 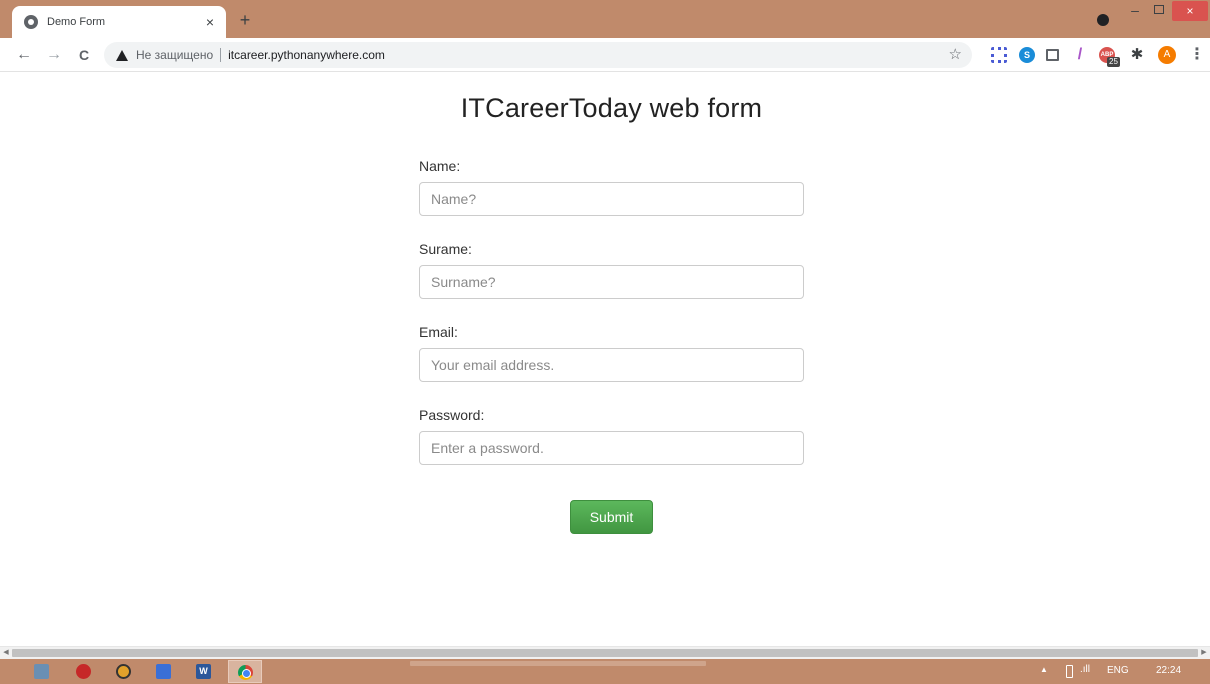 What do you see at coordinates (31, 22) in the screenshot?
I see `globe-icon` at bounding box center [31, 22].